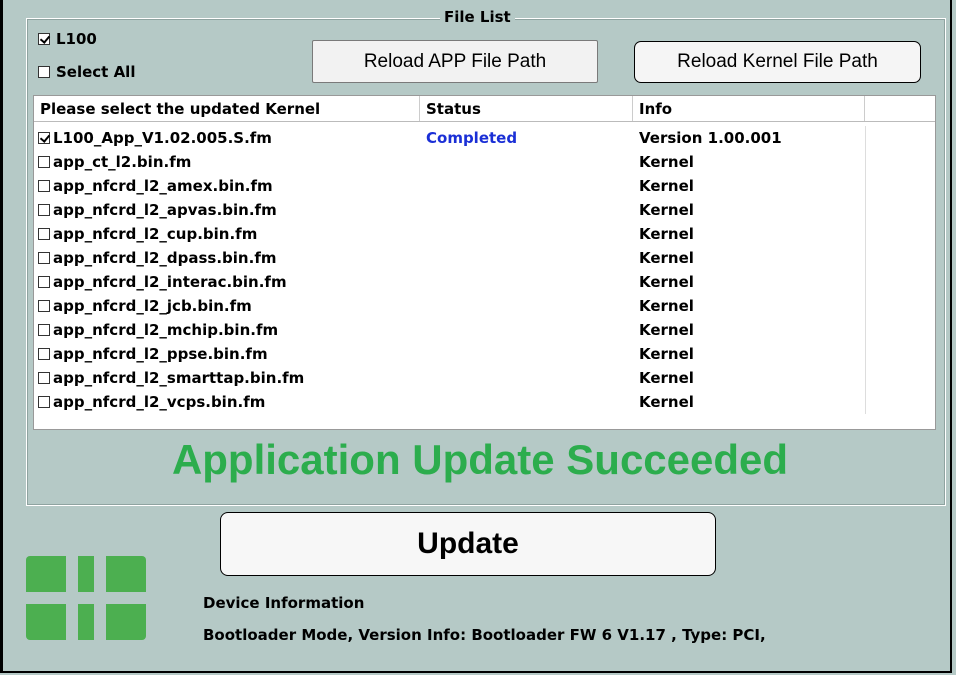 Image resolution: width=956 pixels, height=675 pixels. I want to click on file-name-cell: app_ct_l2.bin.fm, so click(227, 162).